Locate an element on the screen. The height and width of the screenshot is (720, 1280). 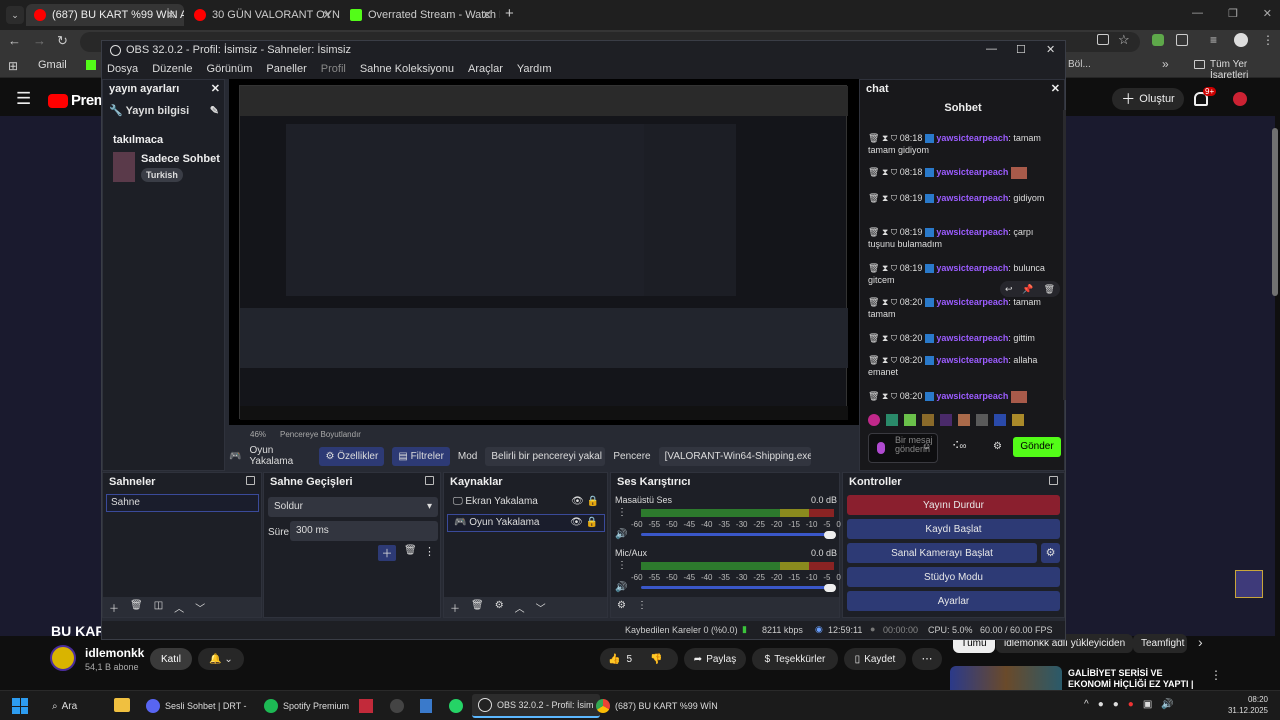
browser-tab-3: Overrated Stream - Watch Live ✕ is located at coordinates (421, 15).